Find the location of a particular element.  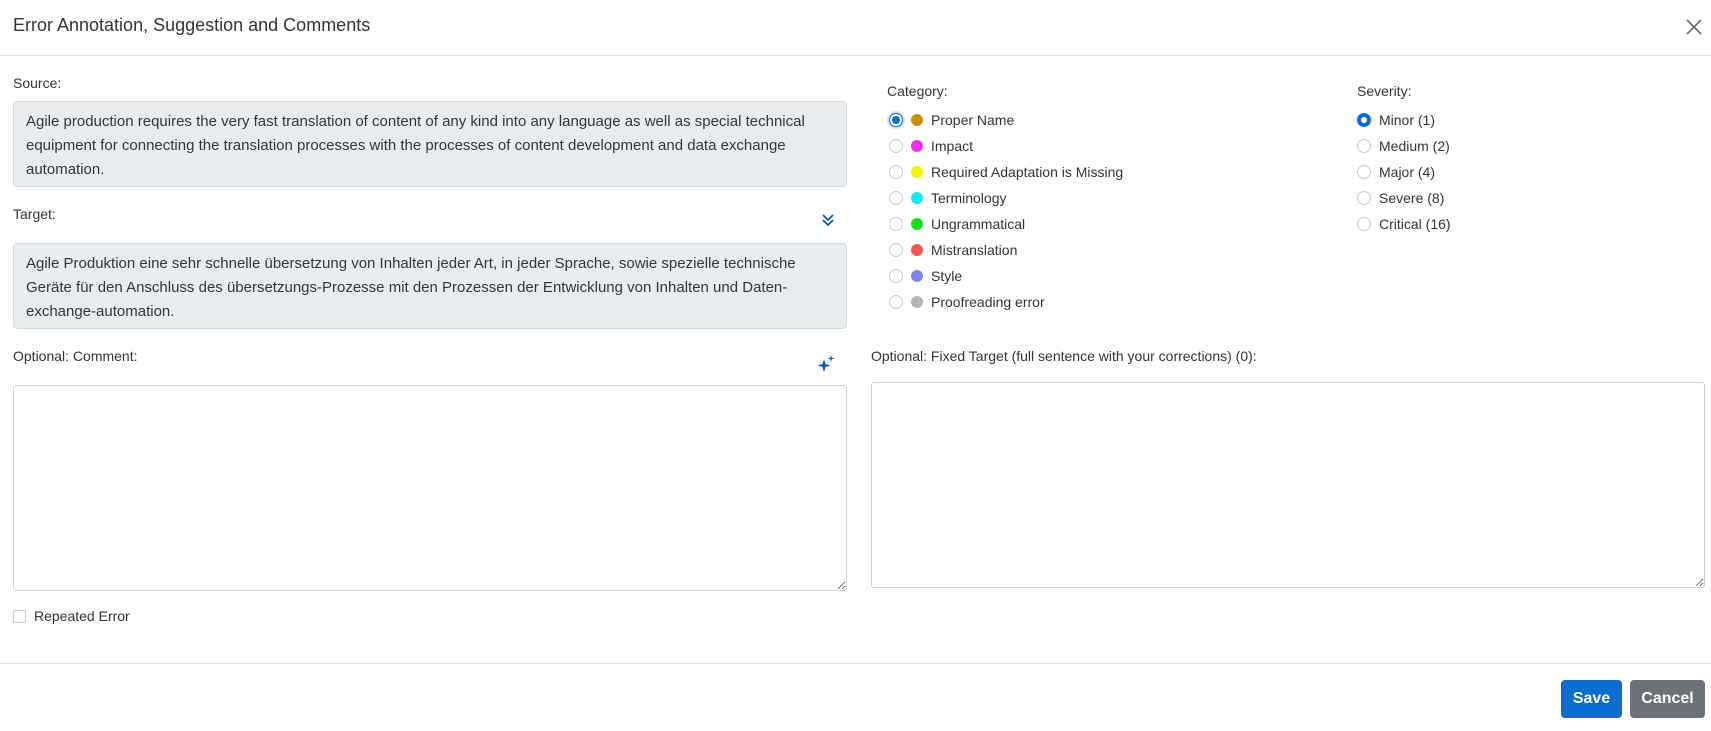

category-option-label: Required Adaptation is Missing is located at coordinates (1027, 172).